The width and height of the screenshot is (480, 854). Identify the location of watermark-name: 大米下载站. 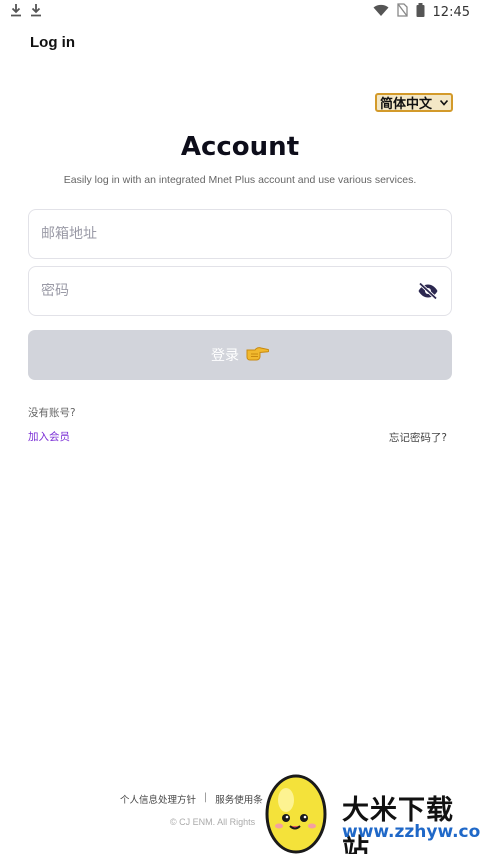
(398, 824).